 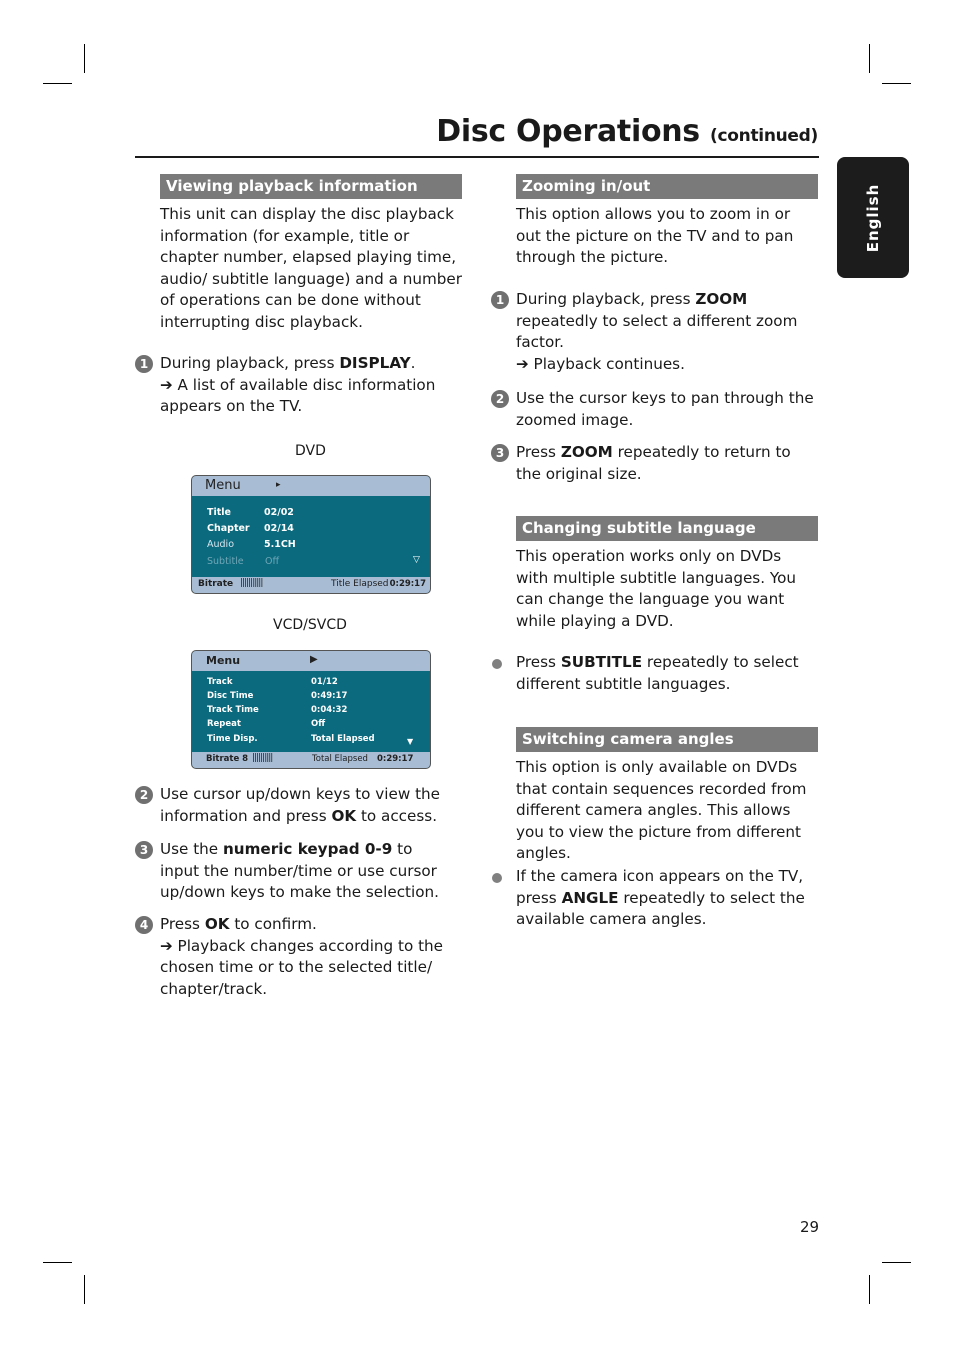 I want to click on vcd-caption: VCD/SVCD, so click(x=310, y=625).